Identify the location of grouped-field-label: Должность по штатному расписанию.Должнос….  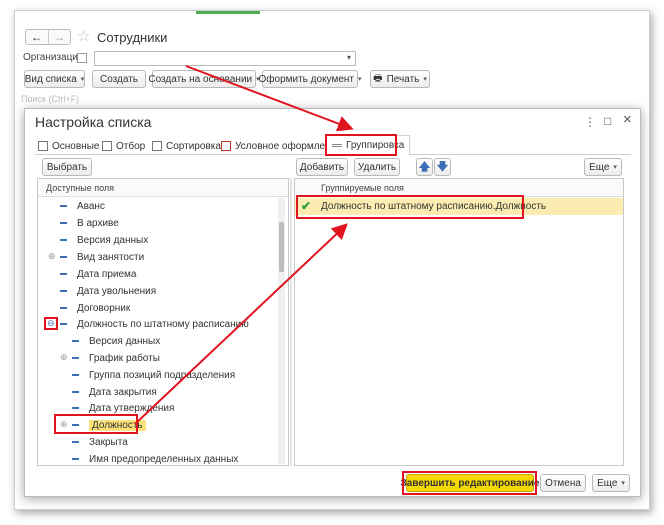
(434, 206).